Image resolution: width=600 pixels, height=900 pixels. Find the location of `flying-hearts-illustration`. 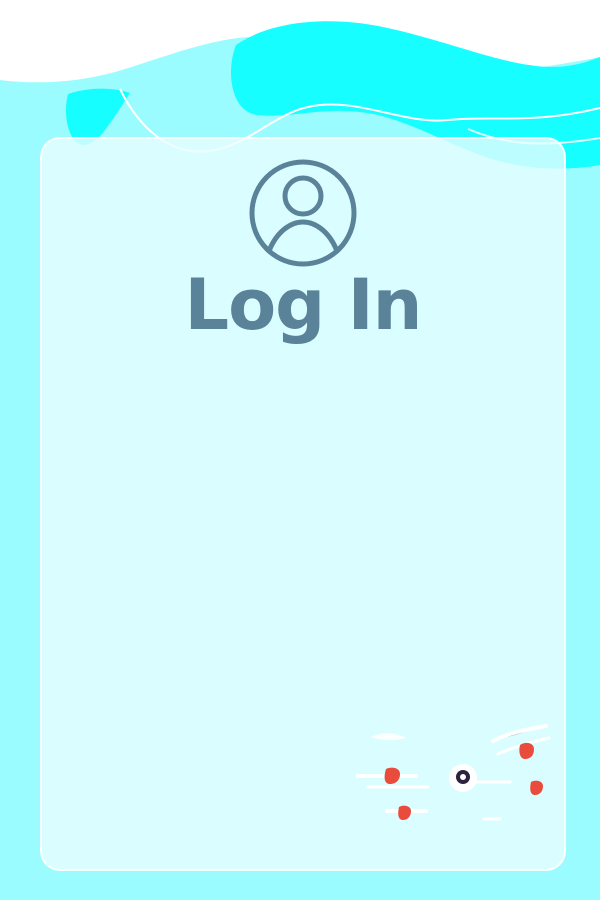

flying-hearts-illustration is located at coordinates (453, 772).